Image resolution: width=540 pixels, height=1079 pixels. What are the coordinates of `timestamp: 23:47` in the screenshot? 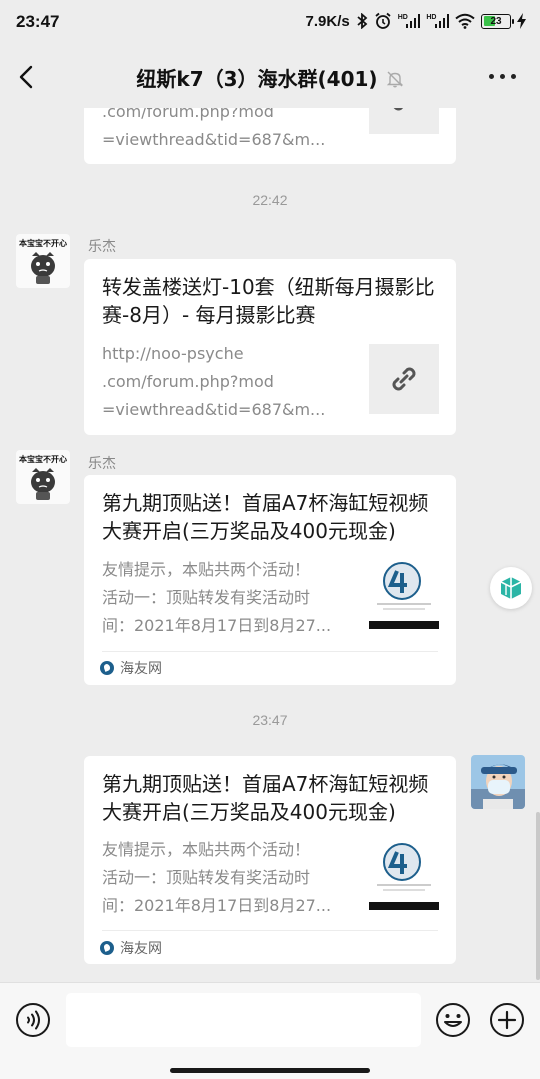 It's located at (270, 720).